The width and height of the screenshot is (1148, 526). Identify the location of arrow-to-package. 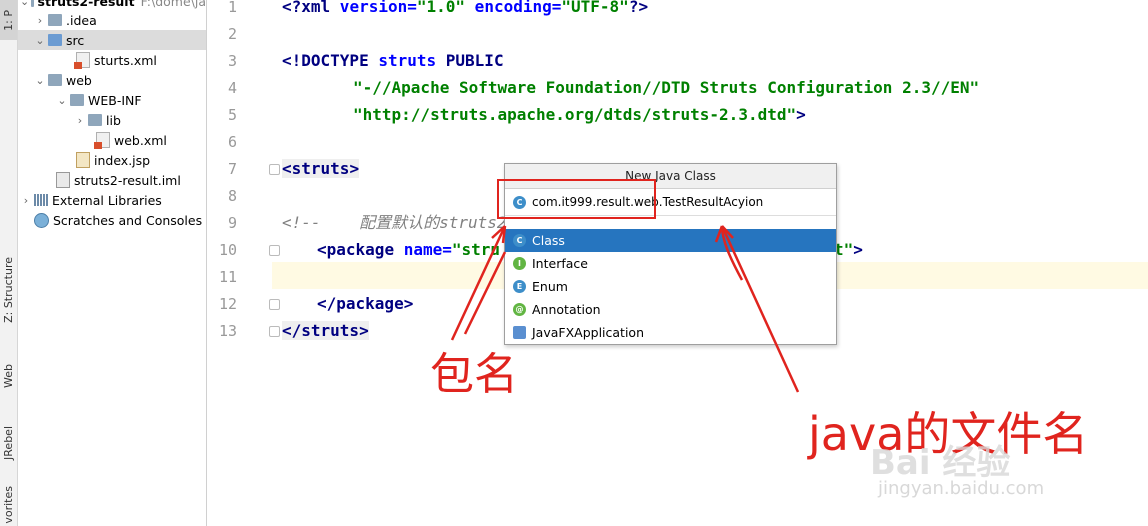
(478, 283).